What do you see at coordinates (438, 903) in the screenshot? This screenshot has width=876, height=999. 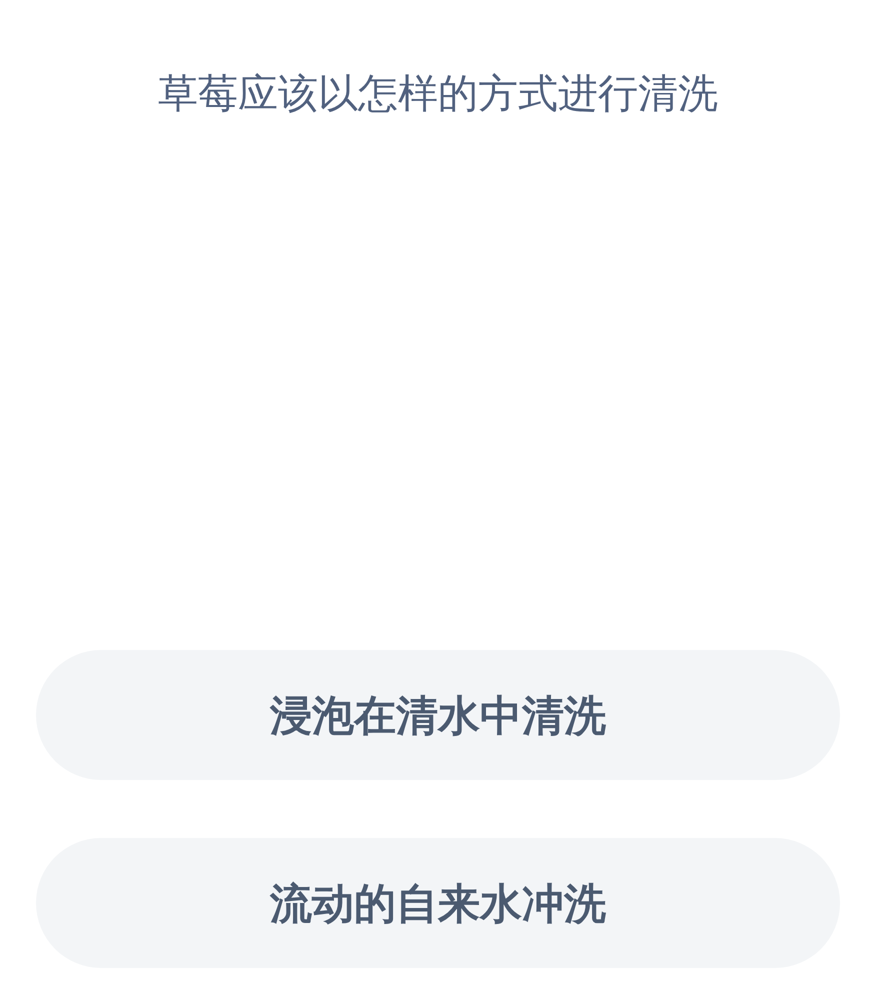 I see `answer-option: 流动的自来水冲洗` at bounding box center [438, 903].